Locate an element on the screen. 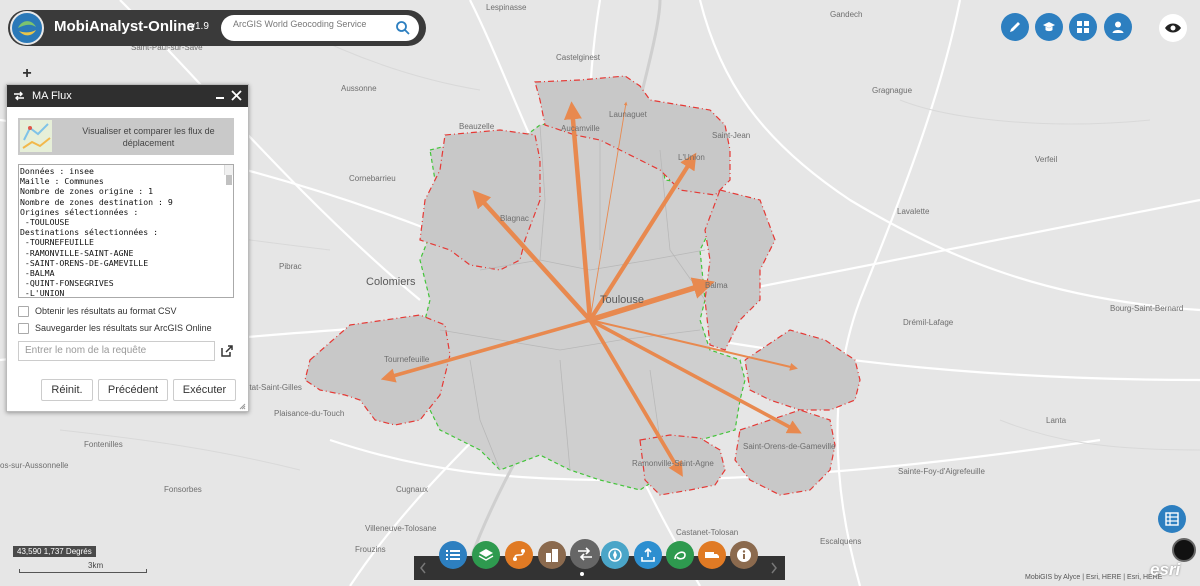  truck-icon is located at coordinates (712, 555).